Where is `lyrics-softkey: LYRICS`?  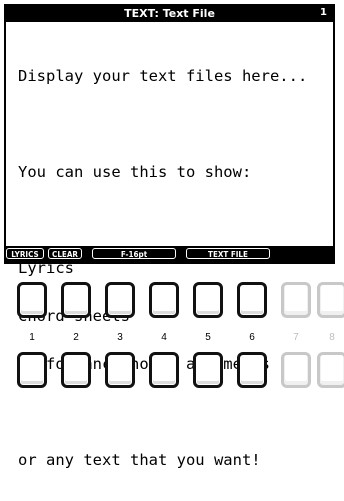
lyrics-softkey: LYRICS is located at coordinates (25, 253).